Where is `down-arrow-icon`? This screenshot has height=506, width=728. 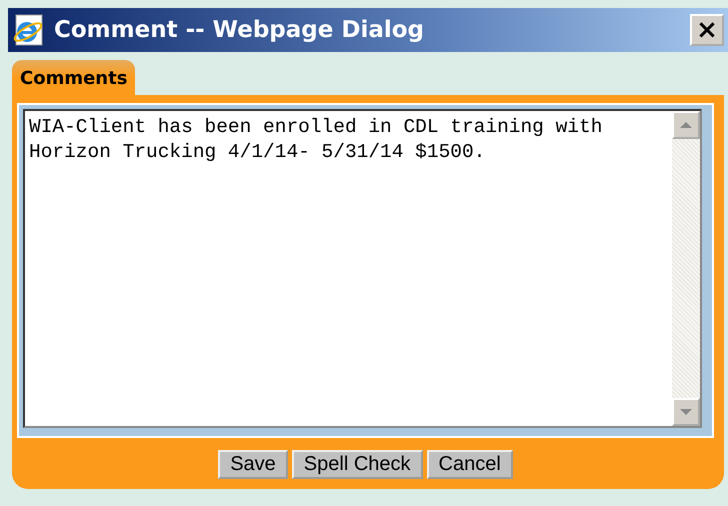
down-arrow-icon is located at coordinates (686, 412).